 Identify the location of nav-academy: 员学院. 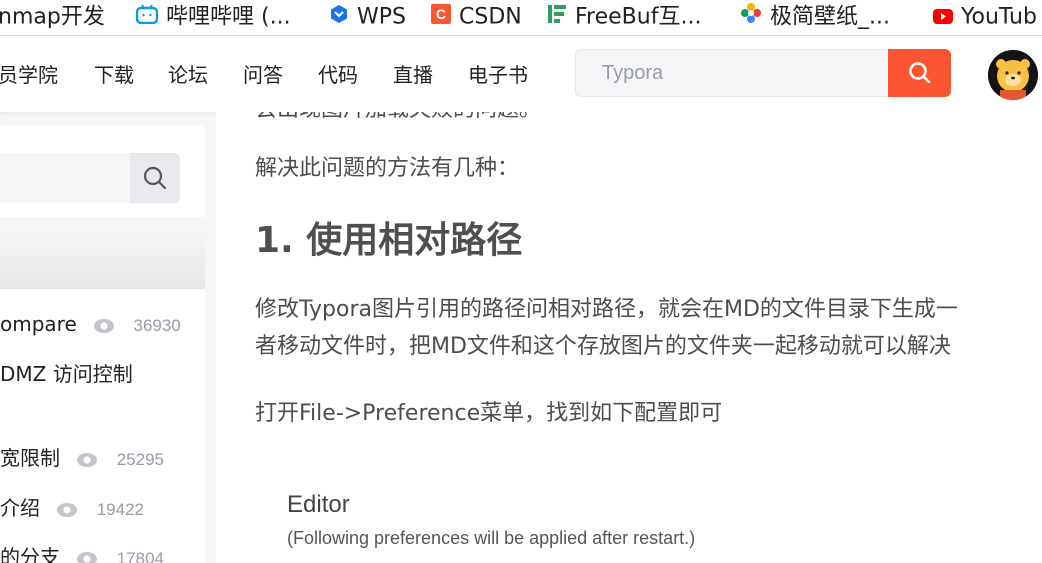
(29, 75).